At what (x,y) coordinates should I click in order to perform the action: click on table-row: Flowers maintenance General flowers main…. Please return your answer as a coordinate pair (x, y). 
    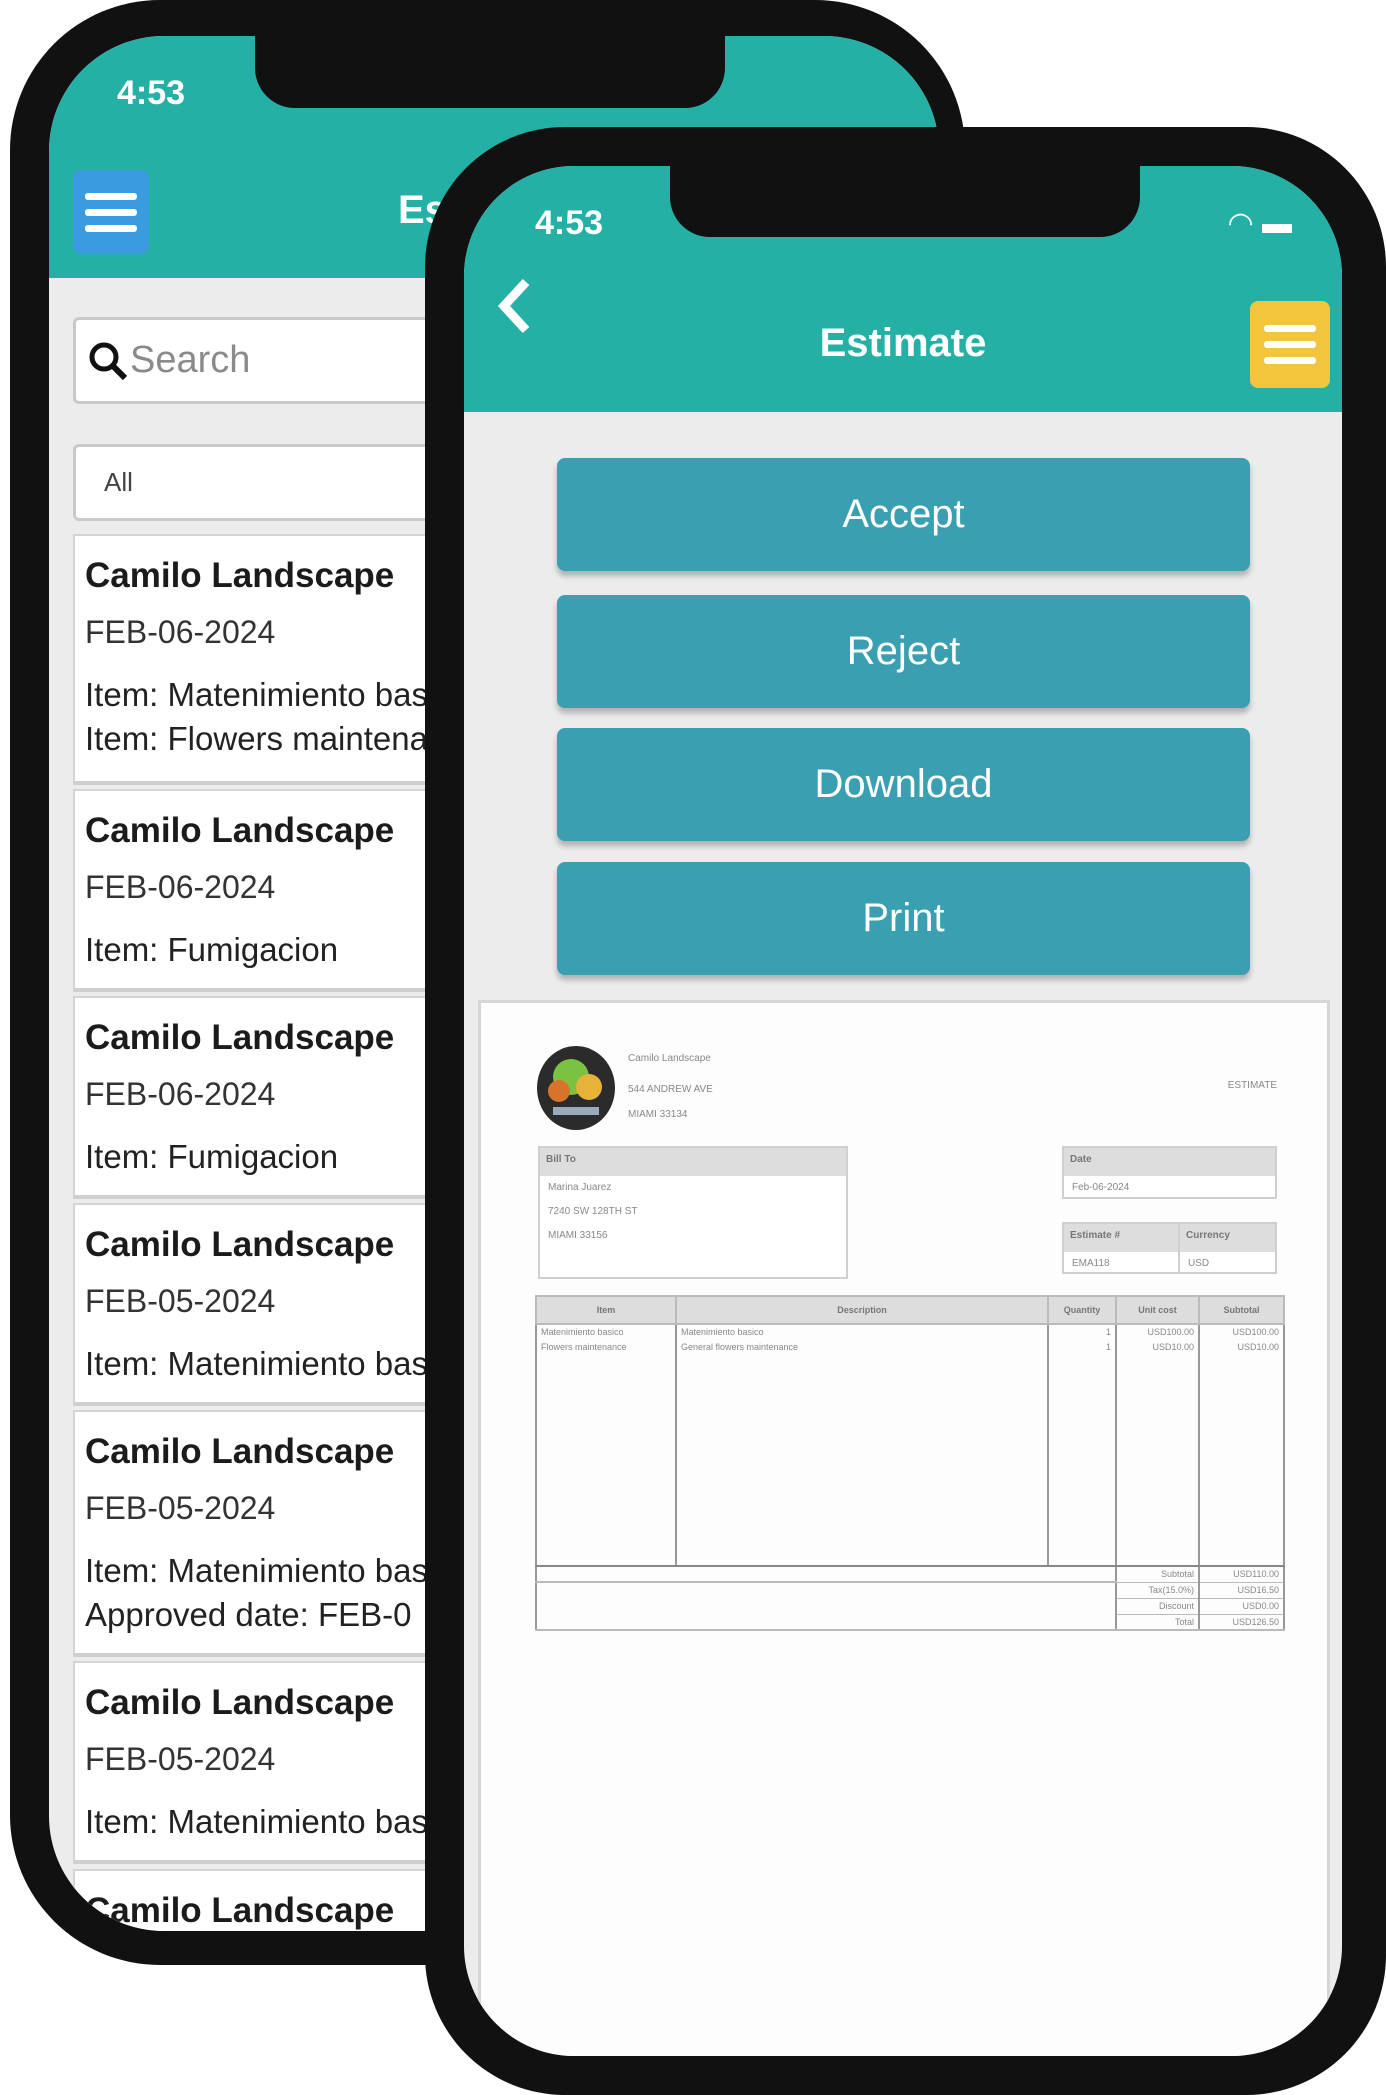
    Looking at the image, I should click on (910, 1348).